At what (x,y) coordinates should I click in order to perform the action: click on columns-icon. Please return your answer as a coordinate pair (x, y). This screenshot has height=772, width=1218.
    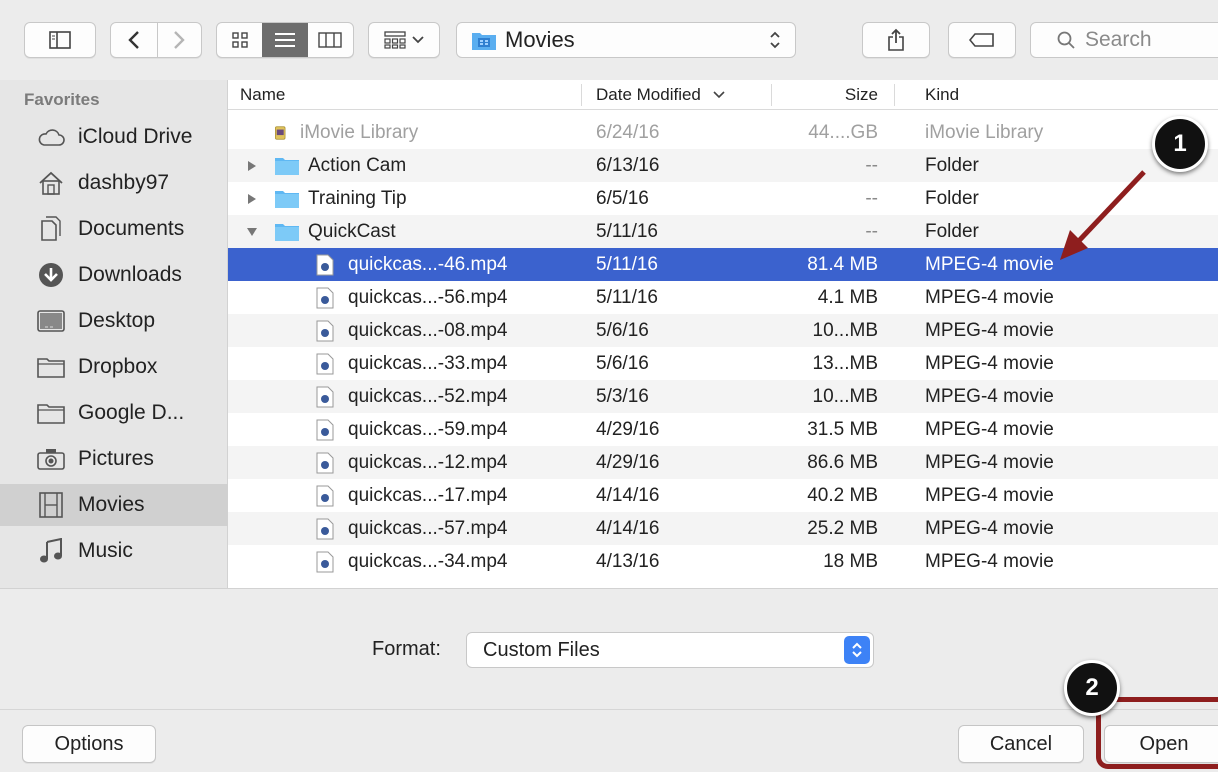
    Looking at the image, I should click on (330, 40).